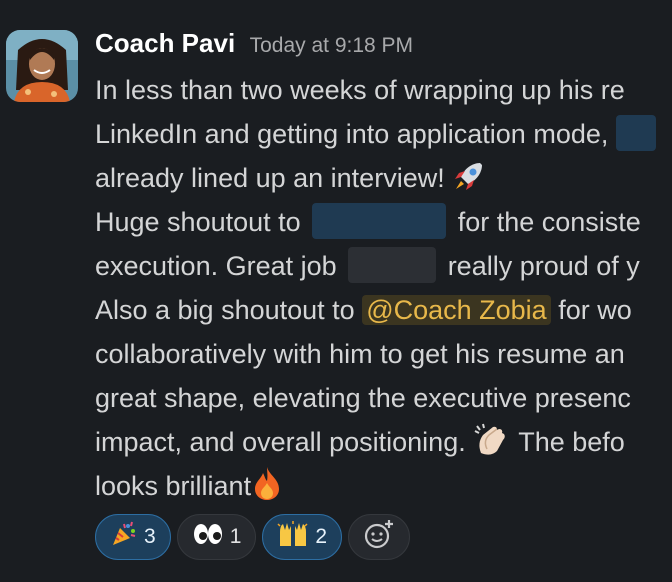 The height and width of the screenshot is (582, 672). I want to click on message-line: execution. Great job really proud of y, so click(383, 266).